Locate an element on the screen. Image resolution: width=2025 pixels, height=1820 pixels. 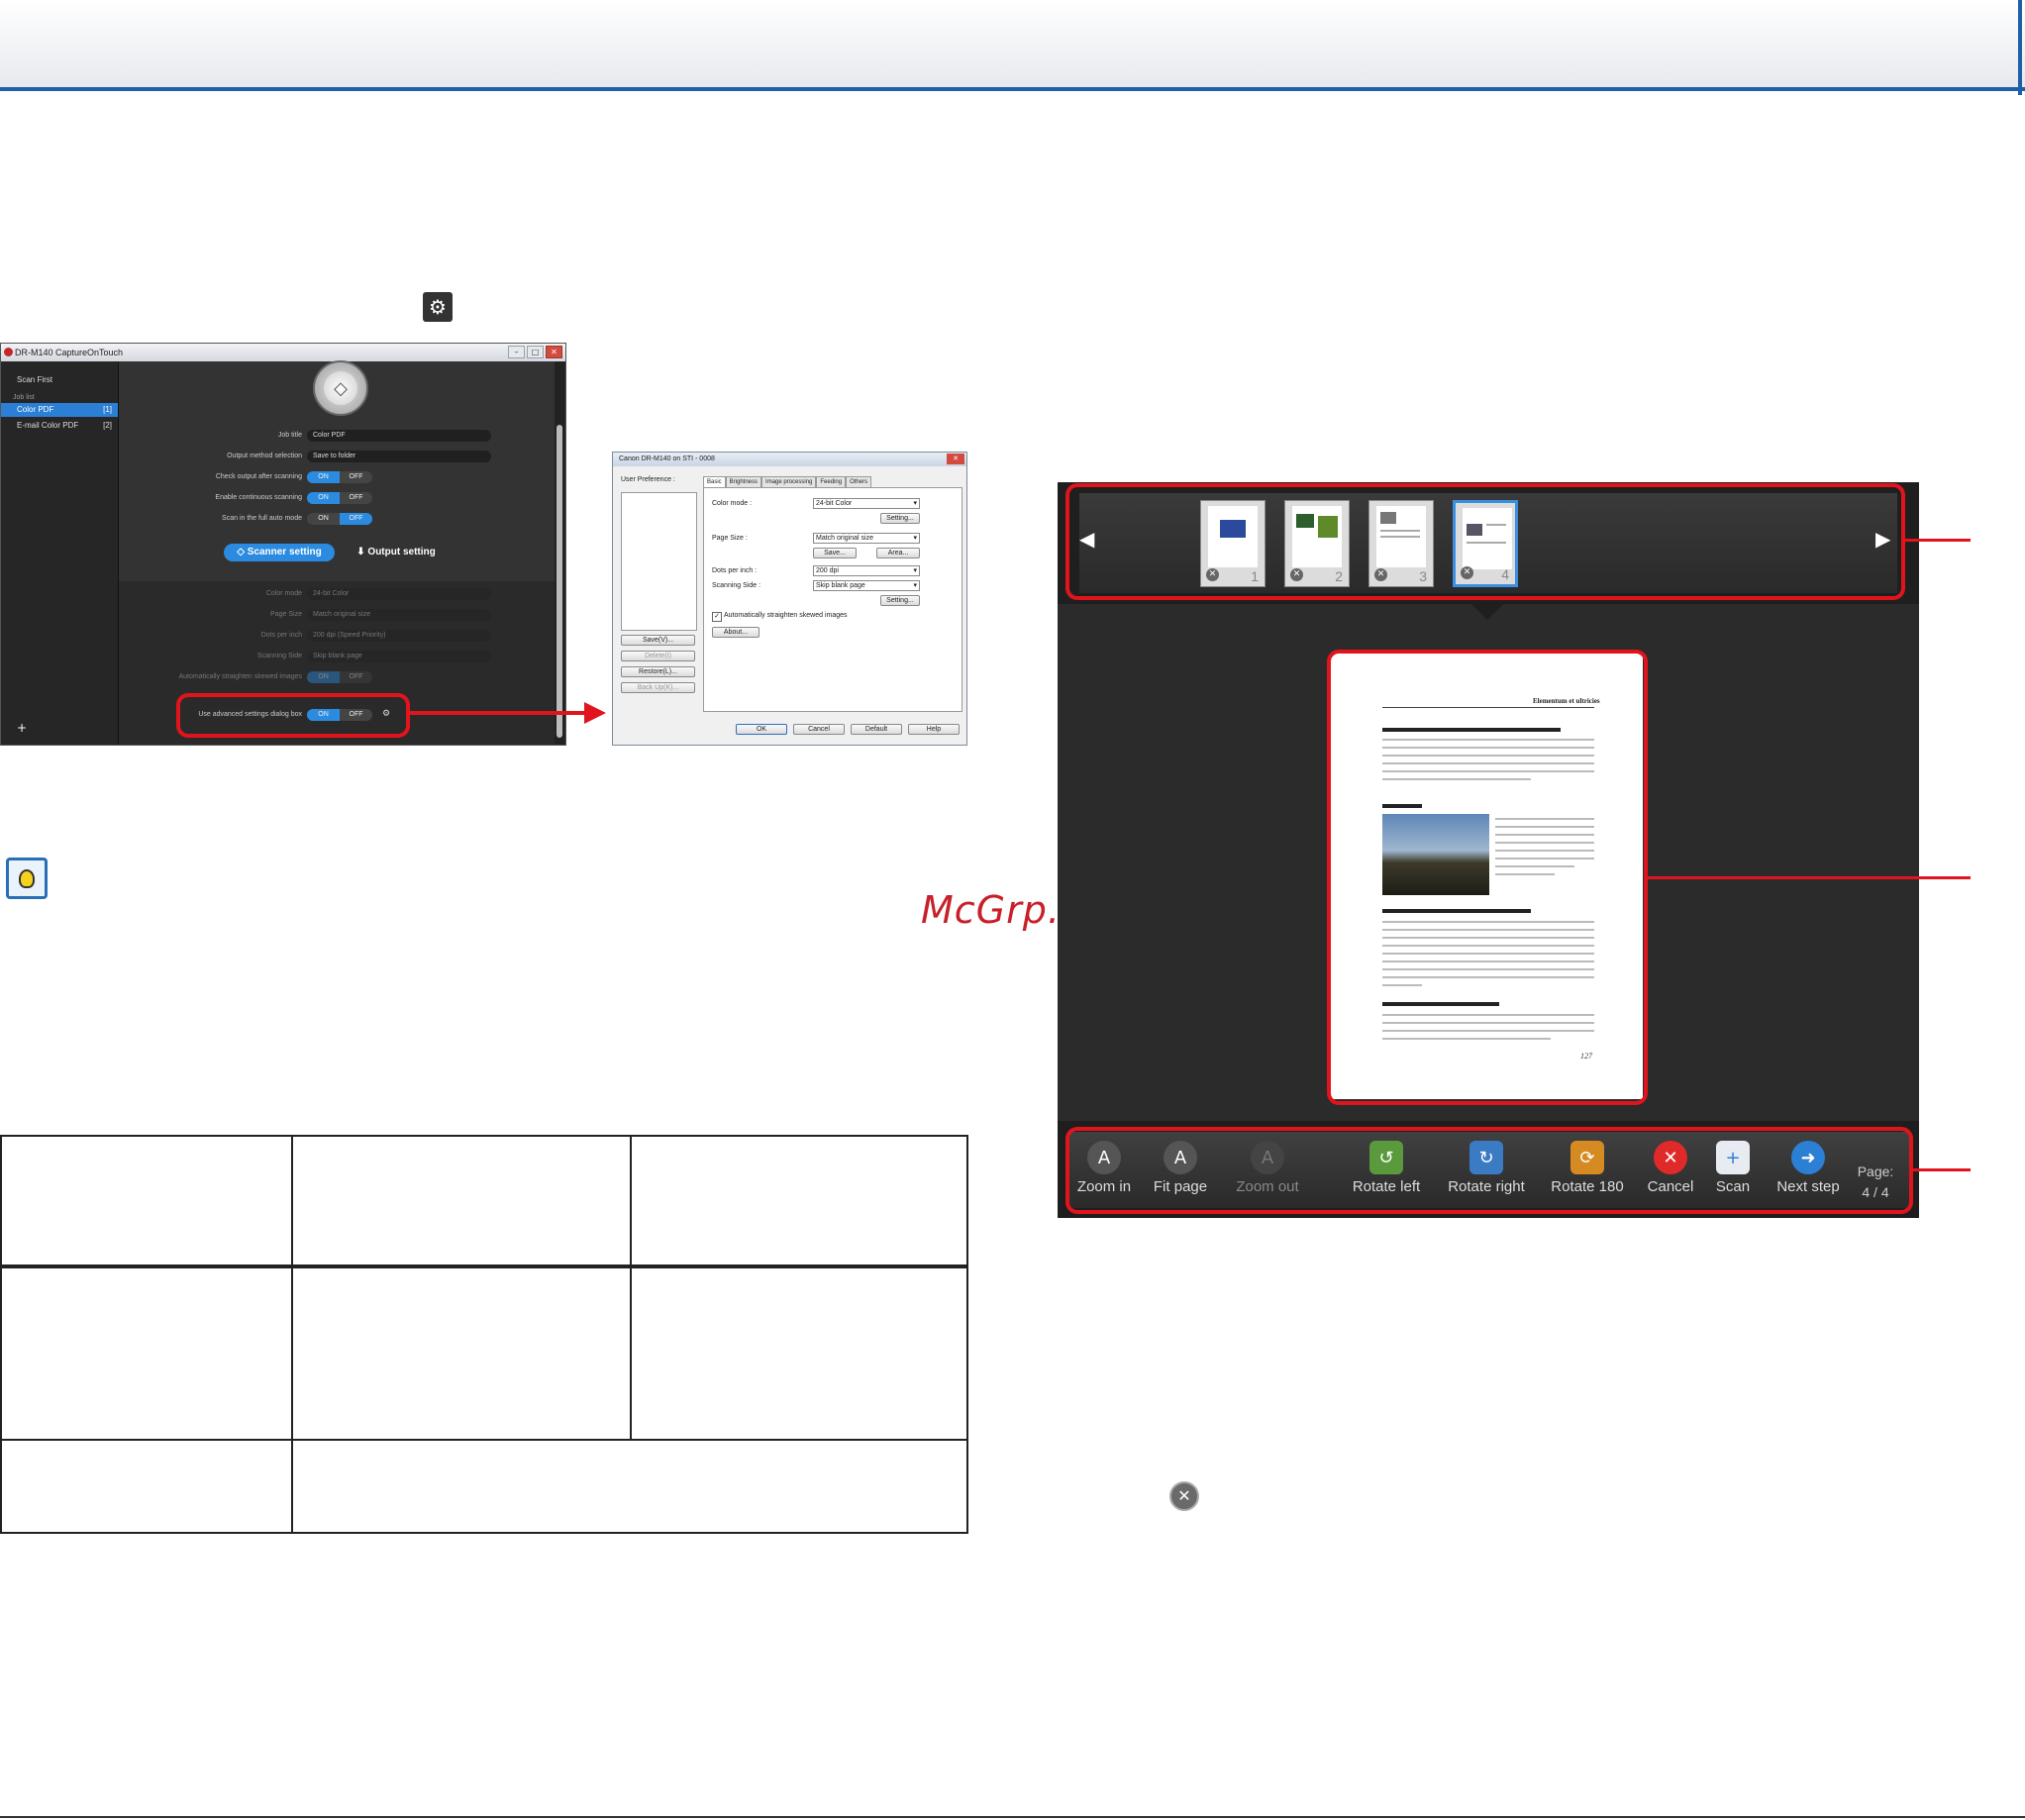
tab-feeding: Feeding is located at coordinates (831, 481).